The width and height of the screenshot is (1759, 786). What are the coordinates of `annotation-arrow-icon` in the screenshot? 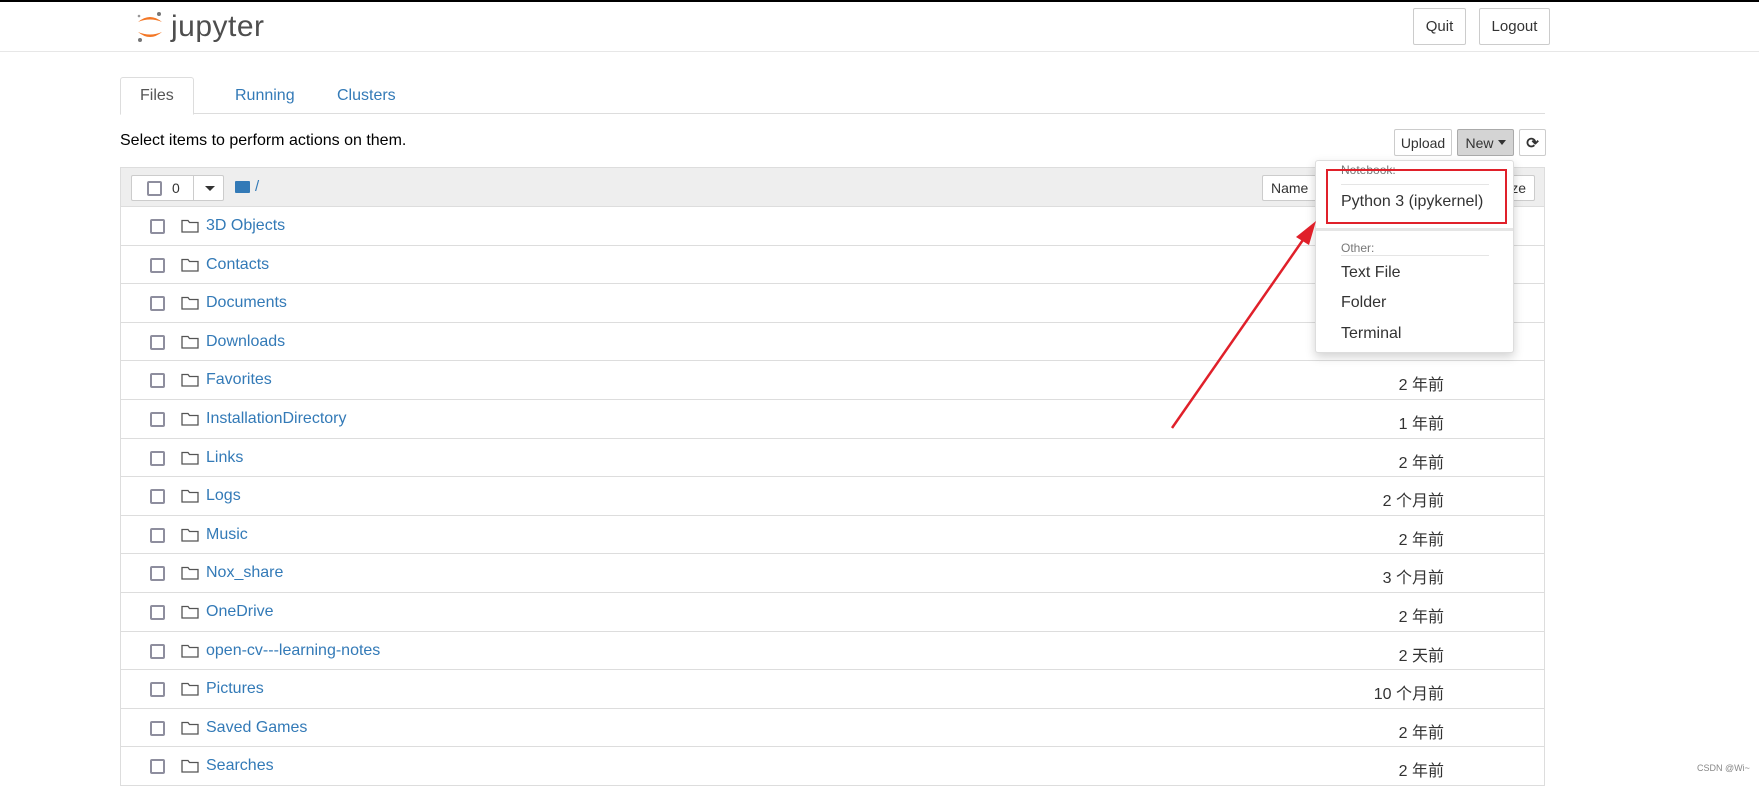 It's located at (1243, 325).